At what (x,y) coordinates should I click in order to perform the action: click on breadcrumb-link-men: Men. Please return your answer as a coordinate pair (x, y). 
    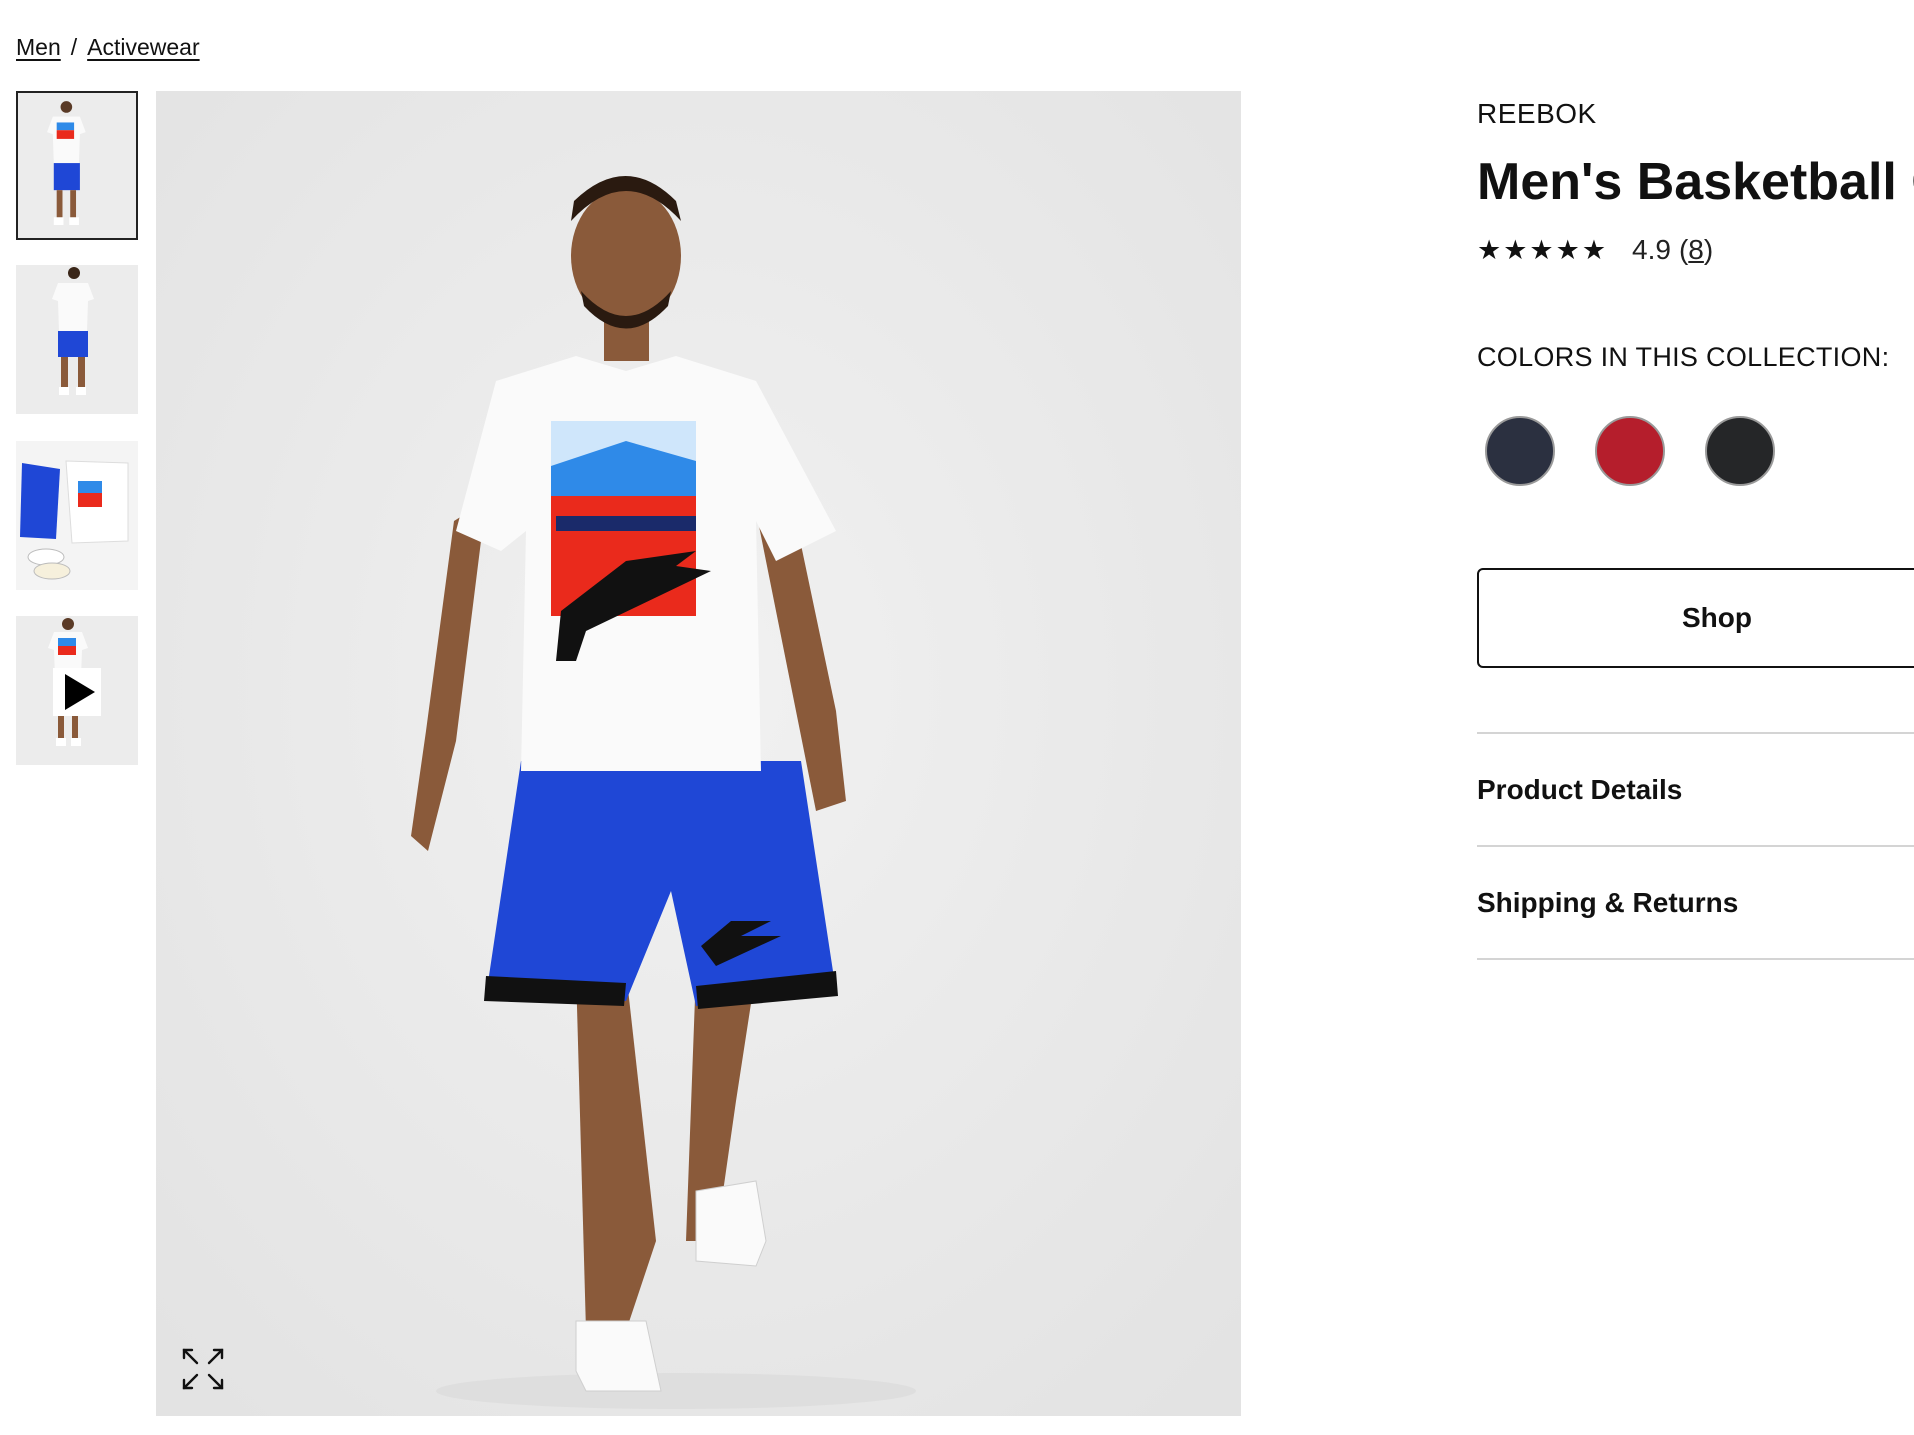
    Looking at the image, I should click on (38, 47).